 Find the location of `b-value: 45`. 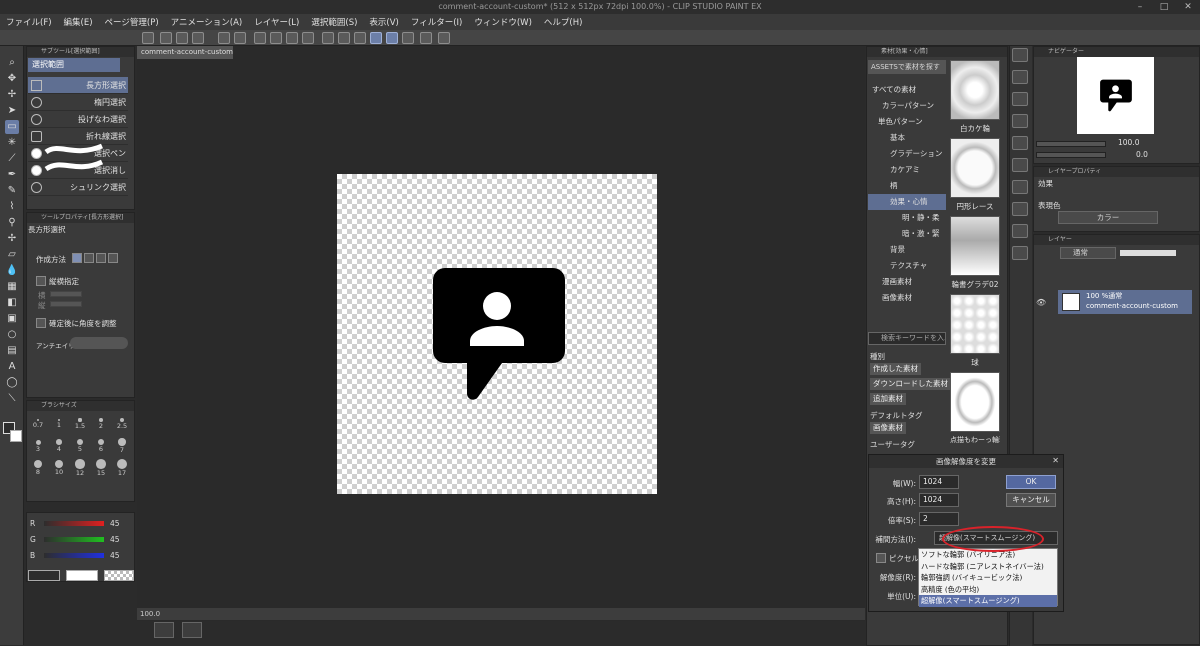

b-value: 45 is located at coordinates (115, 555).